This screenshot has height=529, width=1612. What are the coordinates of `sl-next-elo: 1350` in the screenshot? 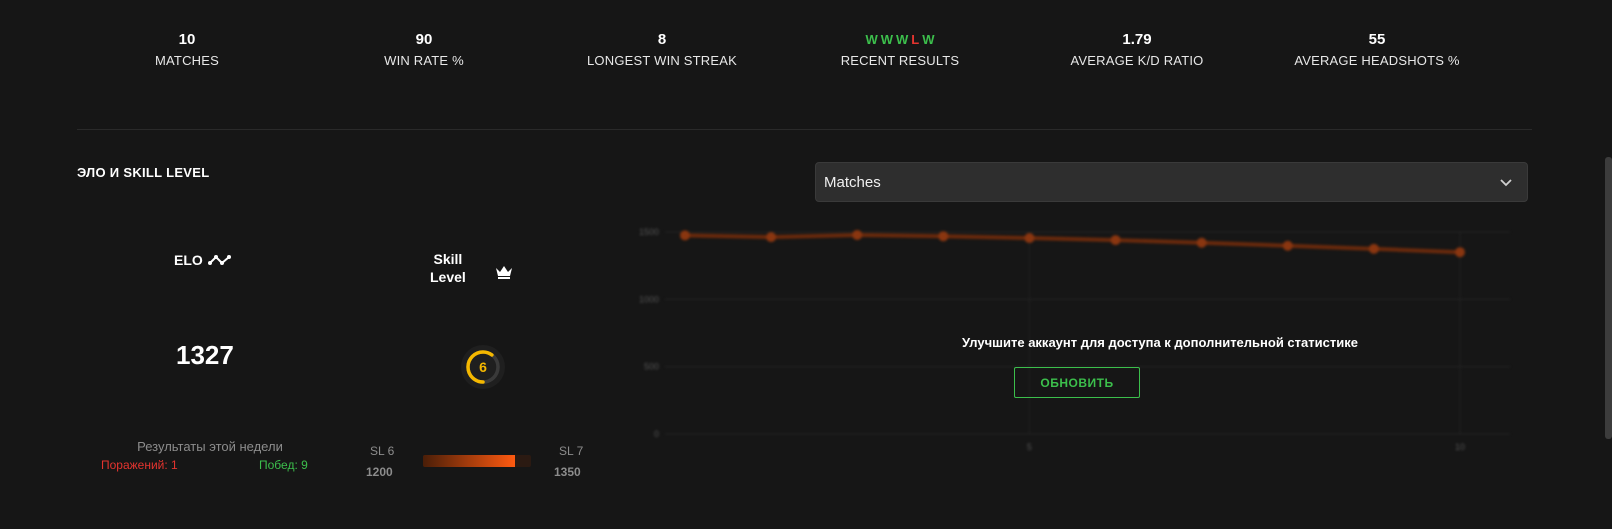 It's located at (567, 472).